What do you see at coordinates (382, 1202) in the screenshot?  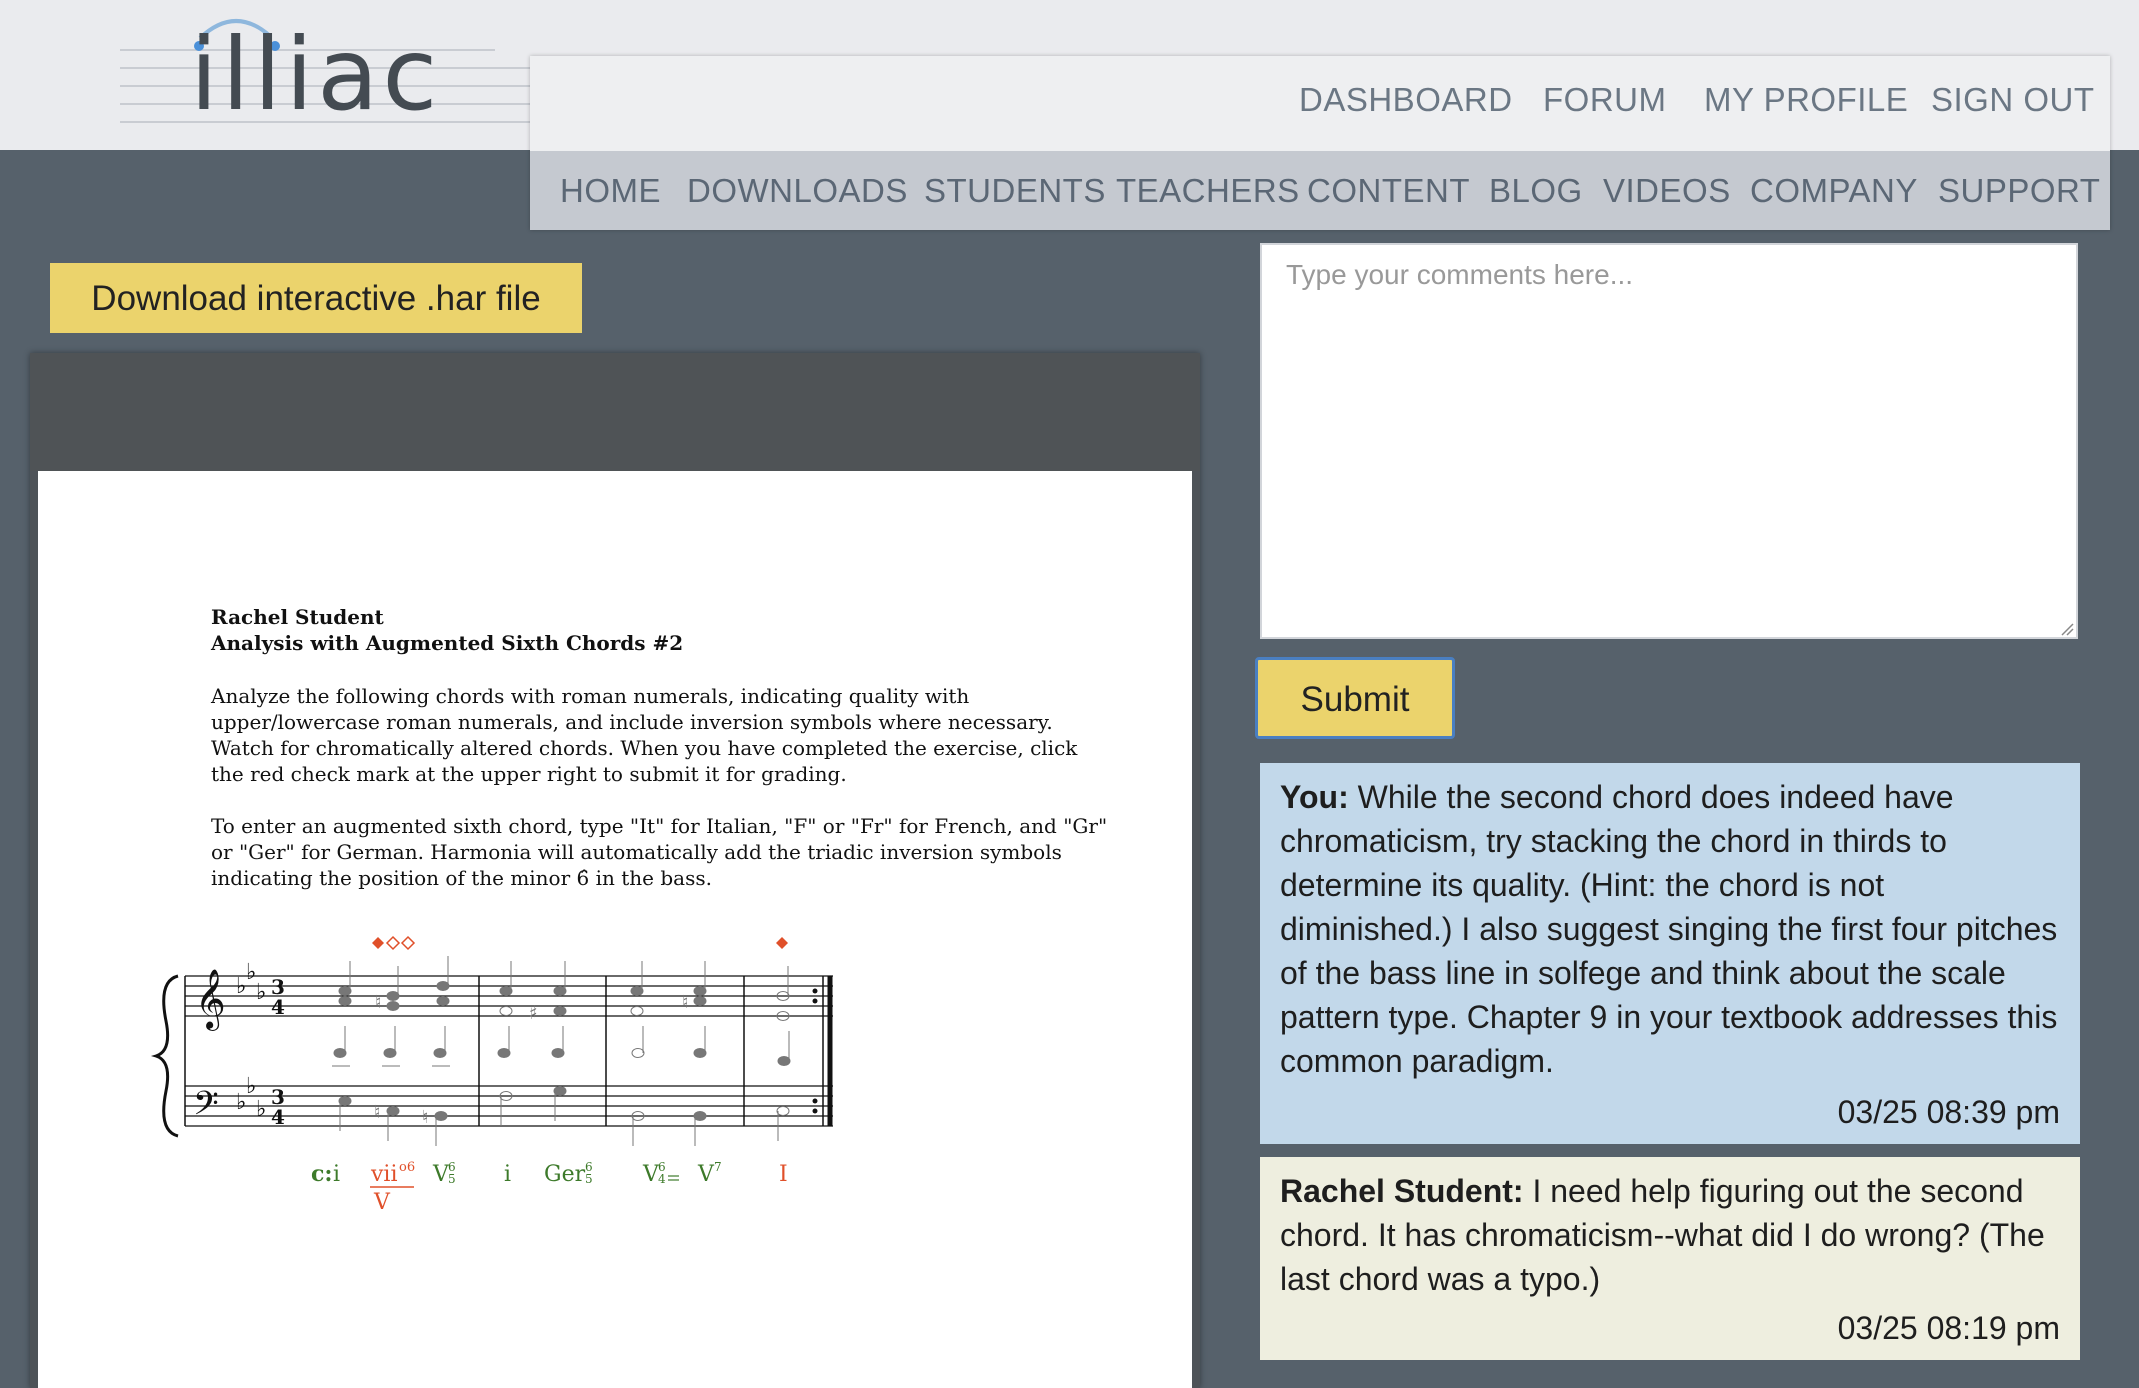 I see `chord-2-applied: V` at bounding box center [382, 1202].